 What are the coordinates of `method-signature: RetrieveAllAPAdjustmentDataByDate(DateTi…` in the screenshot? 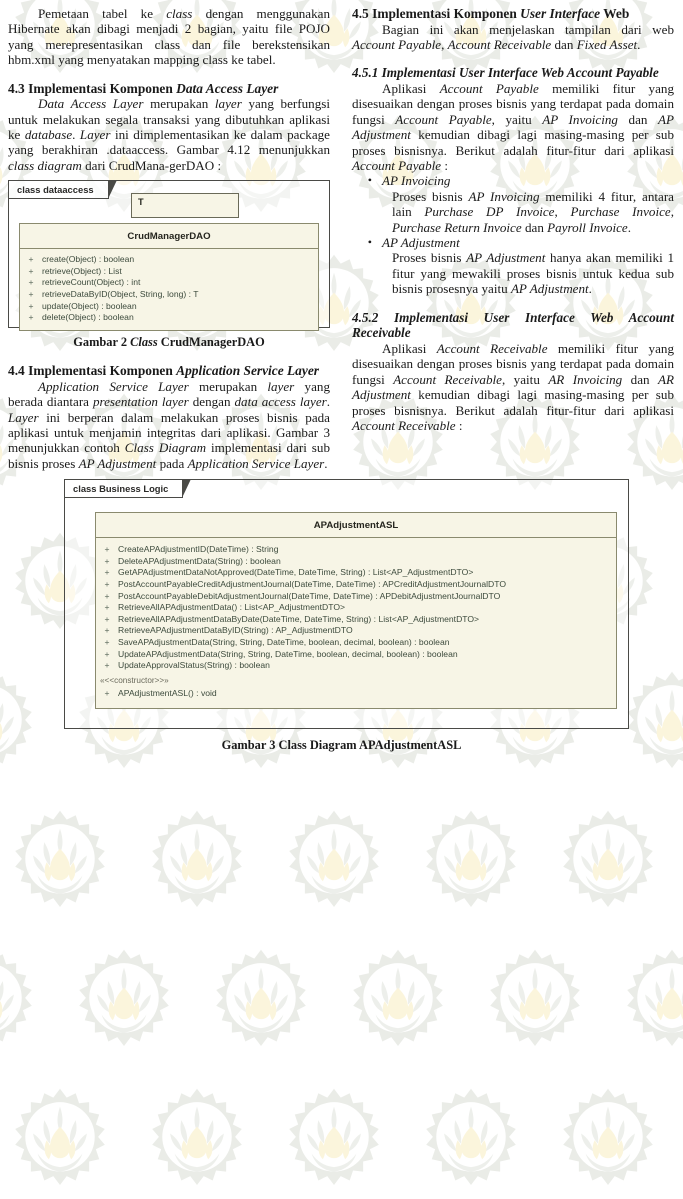 It's located at (299, 618).